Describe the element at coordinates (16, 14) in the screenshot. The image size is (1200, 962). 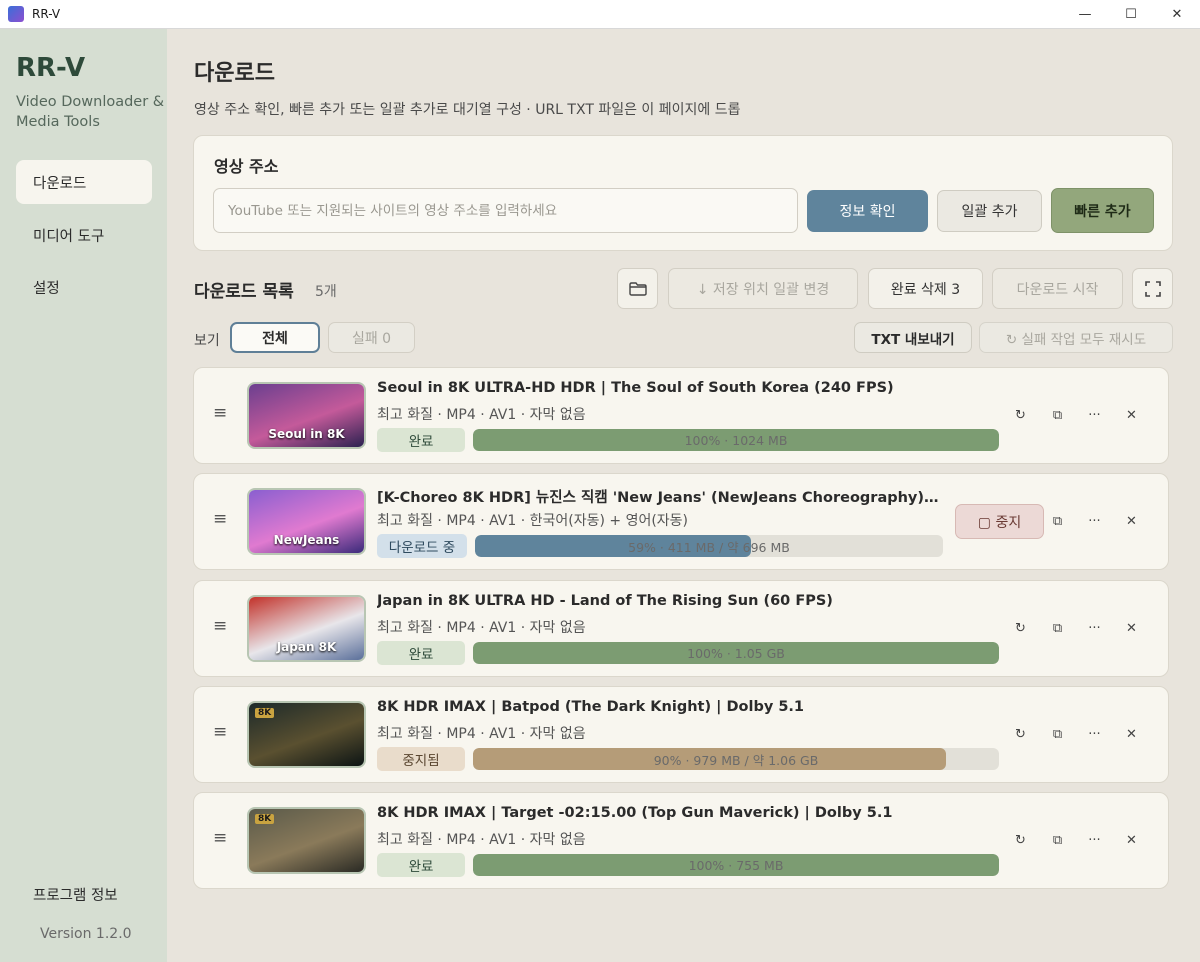
I see `app-icon` at that location.